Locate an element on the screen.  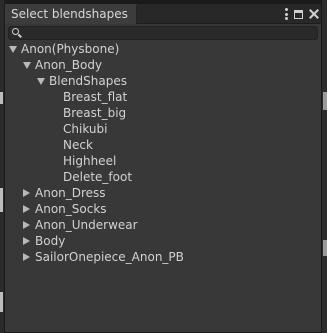
tree-leaf-item: Neck is located at coordinates (163, 145).